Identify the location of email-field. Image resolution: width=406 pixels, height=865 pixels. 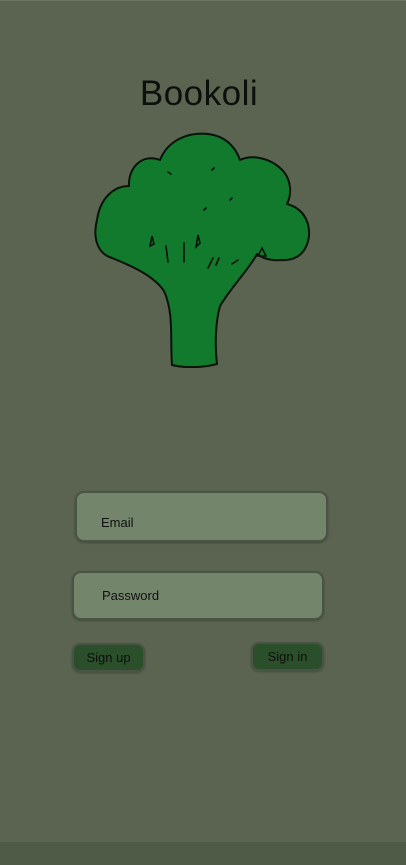
(201, 516).